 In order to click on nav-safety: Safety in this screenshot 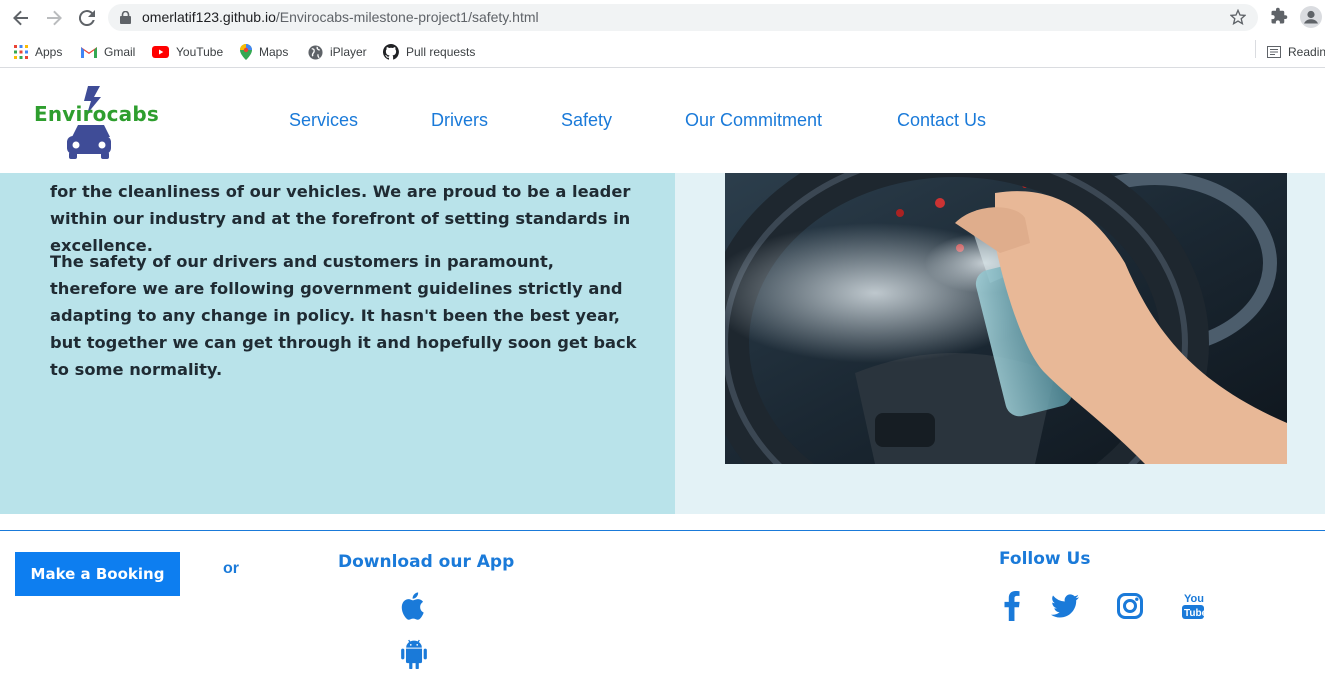, I will do `click(586, 120)`.